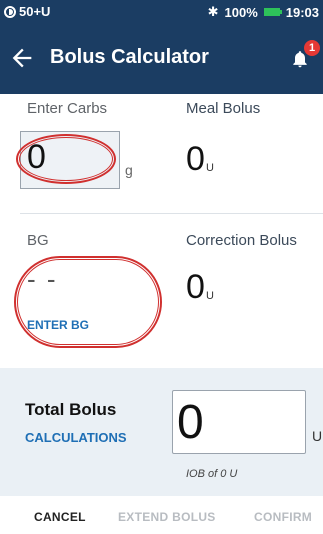  Describe the element at coordinates (67, 108) in the screenshot. I see `carbs-label: Enter Carbs` at that location.